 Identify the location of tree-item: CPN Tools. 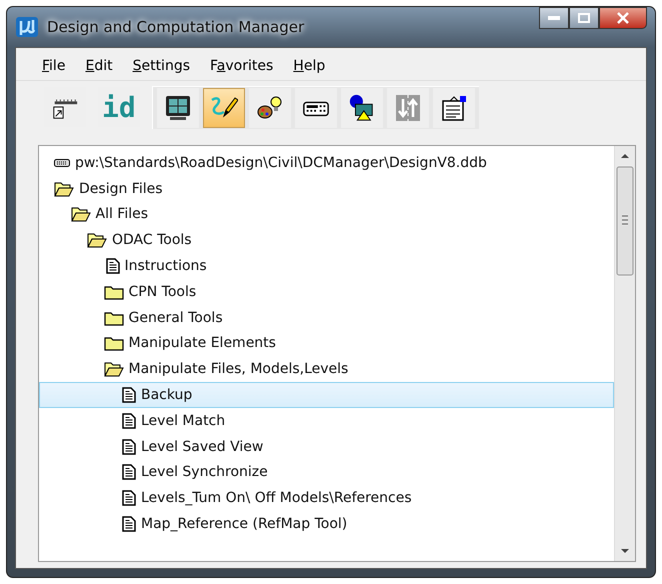
(326, 291).